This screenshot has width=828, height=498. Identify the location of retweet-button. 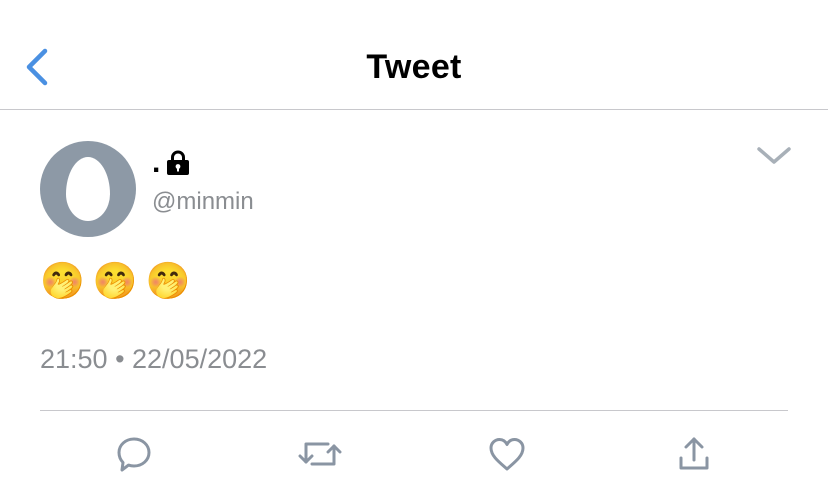
(320, 454).